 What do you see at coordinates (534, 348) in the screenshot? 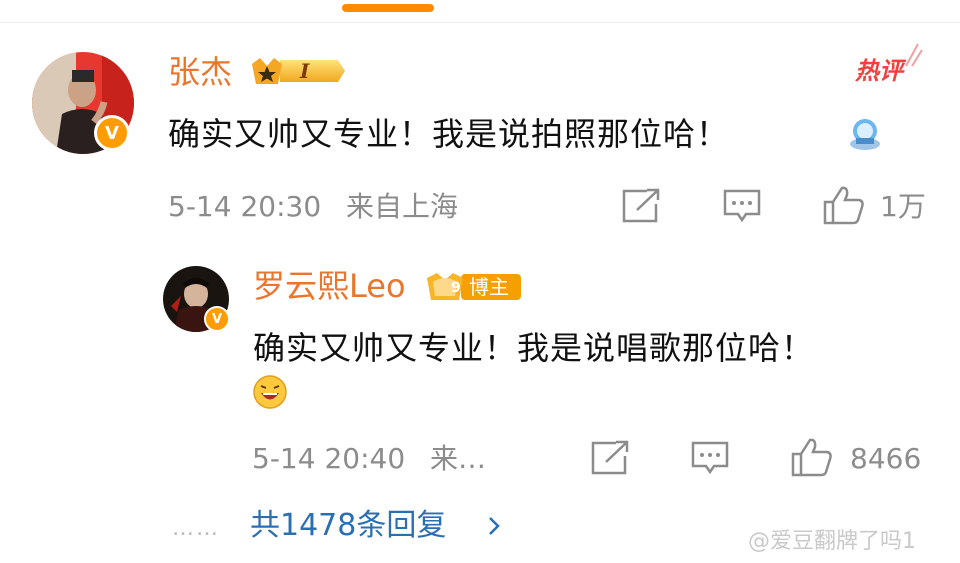
I see `reply-text: 确实又帅又专业！我是说唱歌那位哈！` at bounding box center [534, 348].